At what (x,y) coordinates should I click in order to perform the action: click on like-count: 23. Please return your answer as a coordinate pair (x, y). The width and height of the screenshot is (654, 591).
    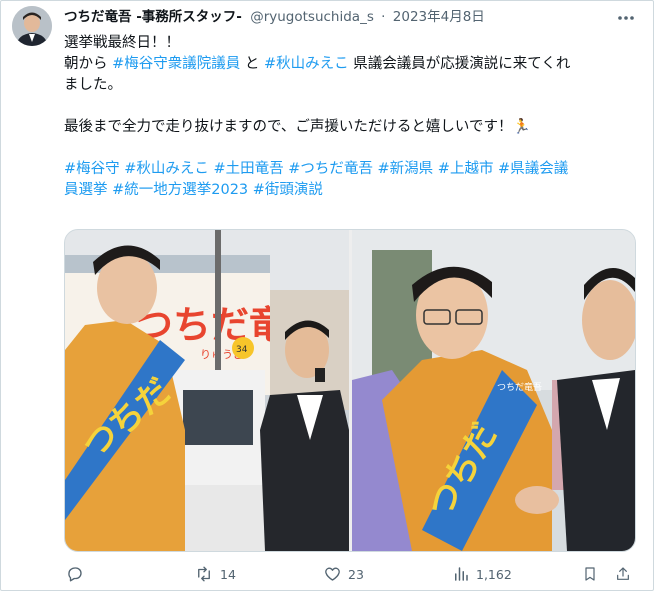
    Looking at the image, I should click on (356, 574).